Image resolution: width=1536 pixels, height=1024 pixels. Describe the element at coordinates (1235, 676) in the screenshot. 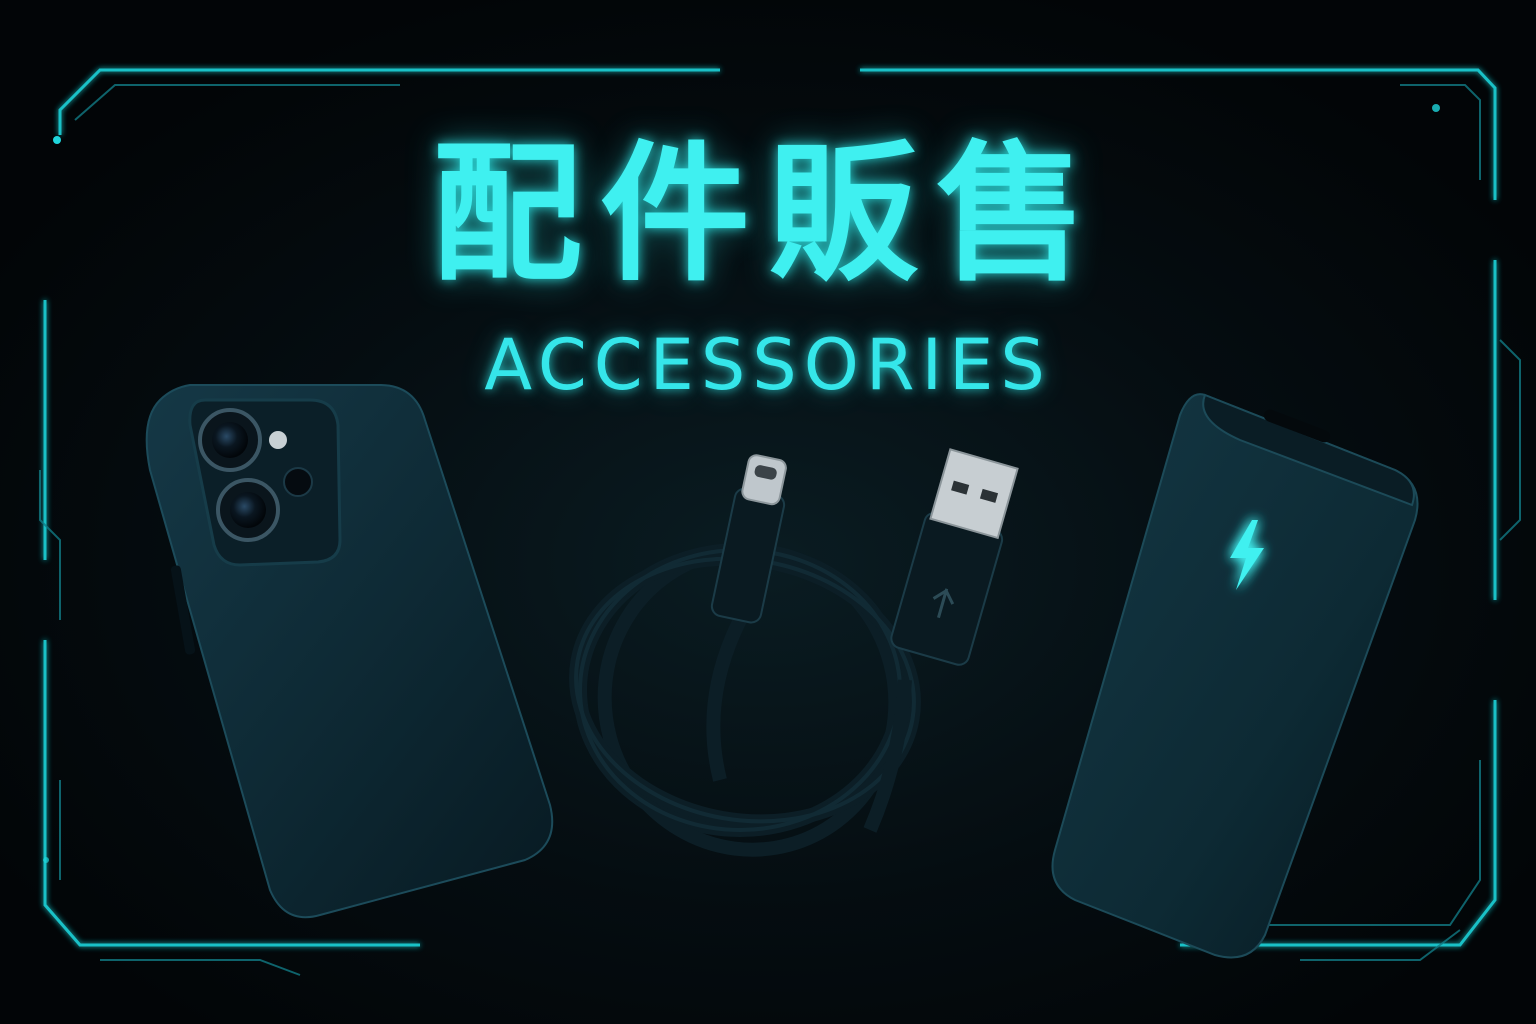

I see `power-bank-icon` at that location.